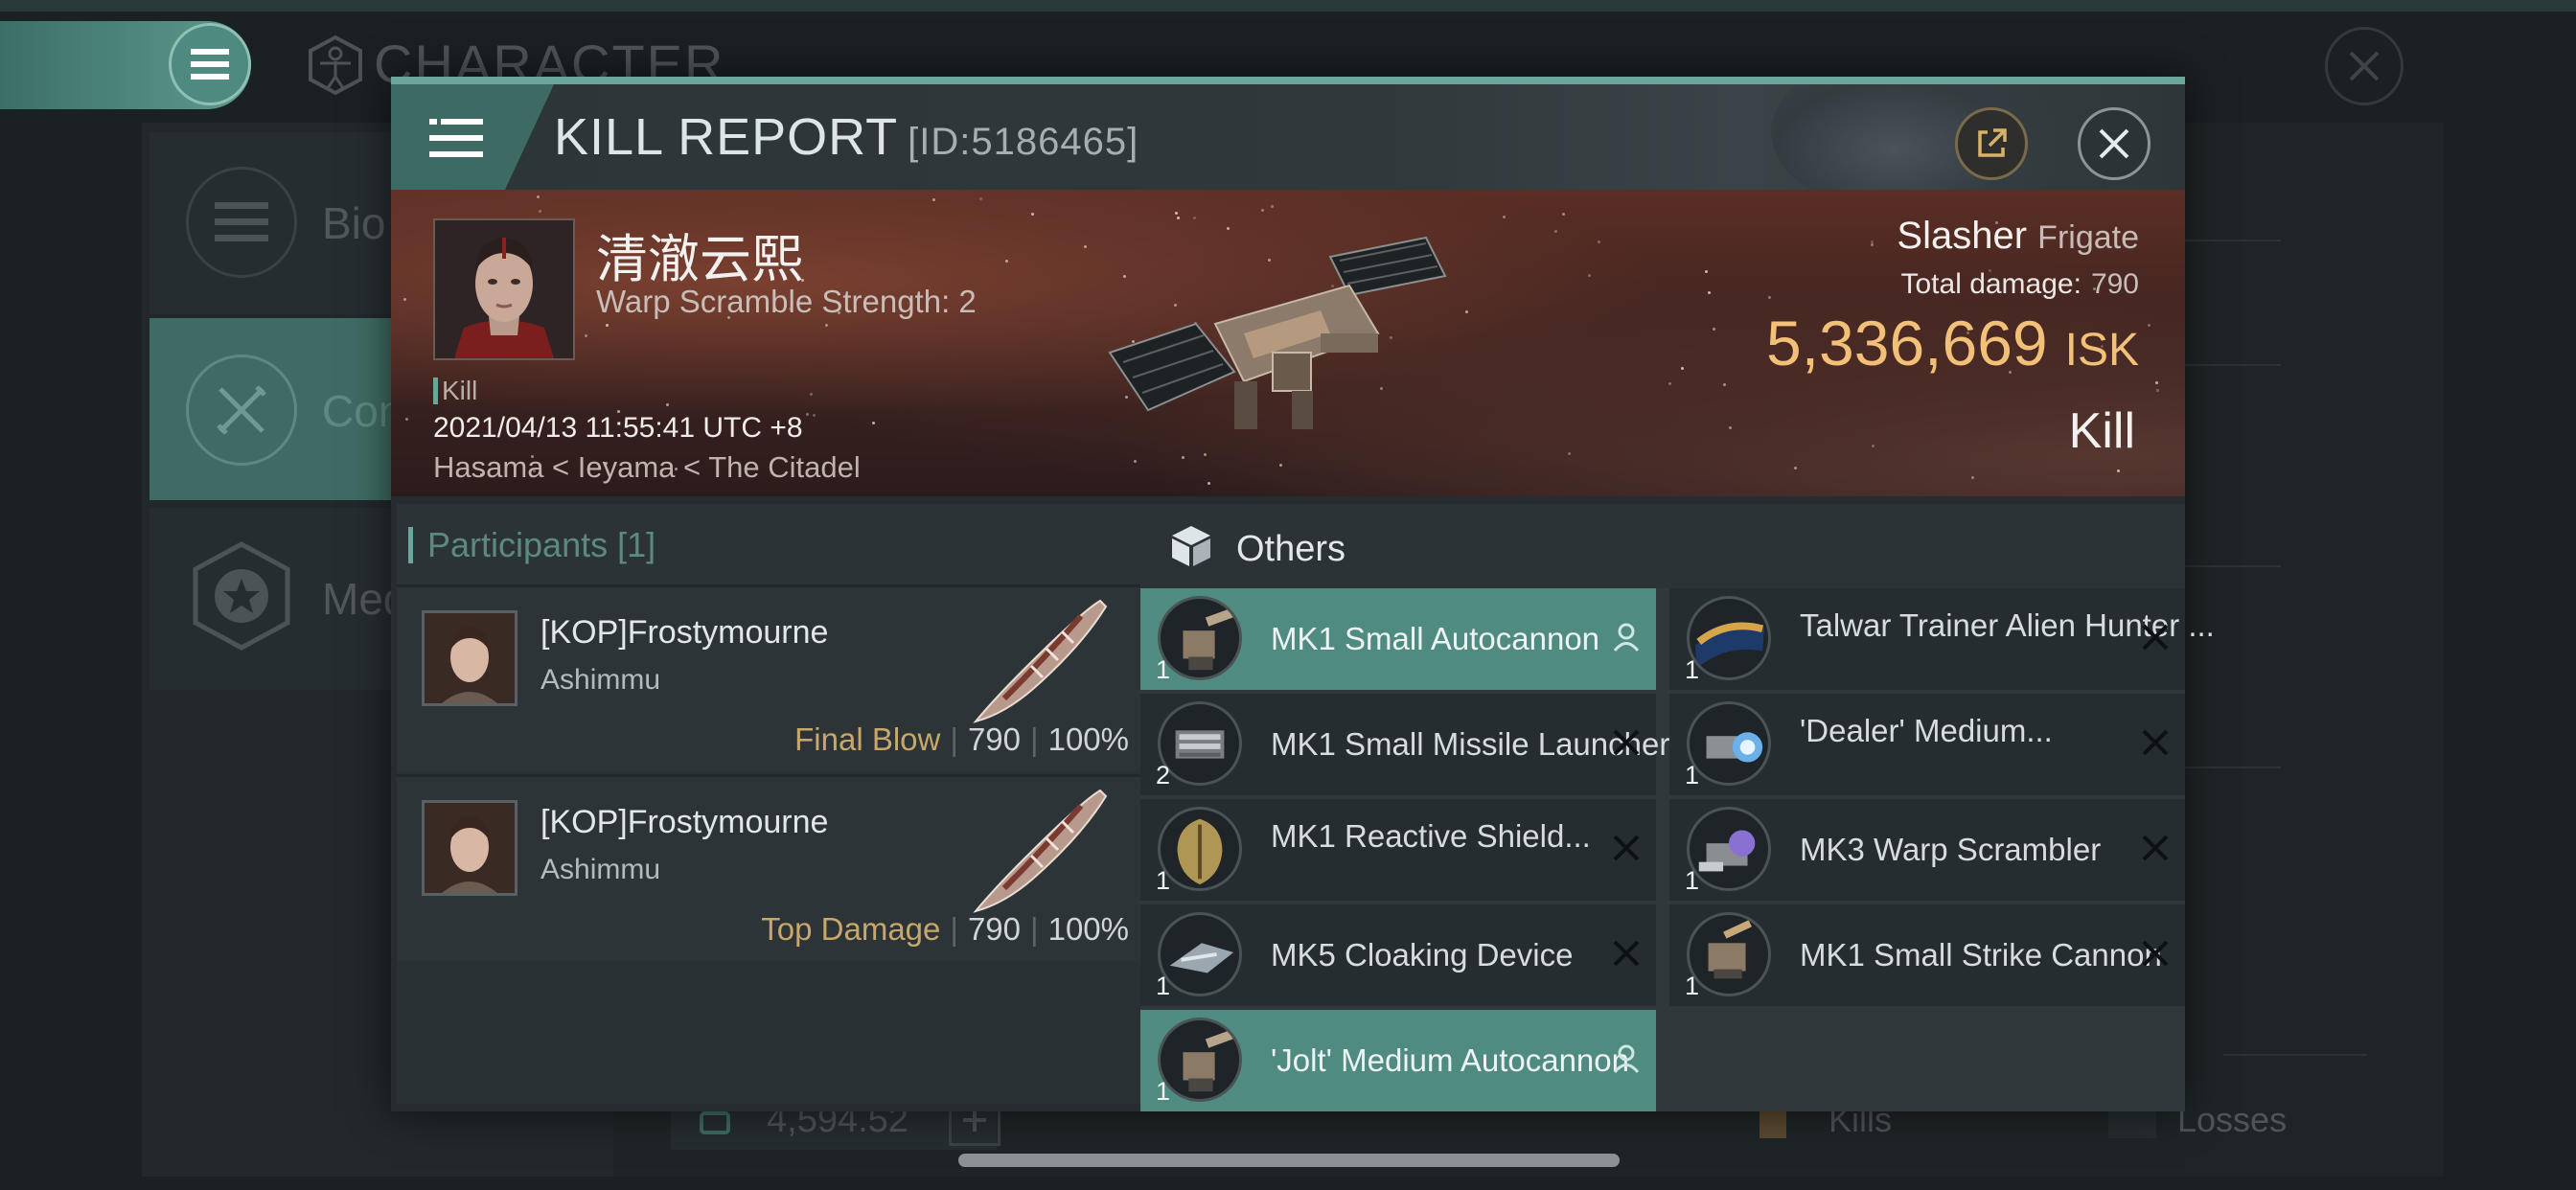 Image resolution: width=2576 pixels, height=1190 pixels. Describe the element at coordinates (1729, 954) in the screenshot. I see `strike-cannon-icon` at that location.